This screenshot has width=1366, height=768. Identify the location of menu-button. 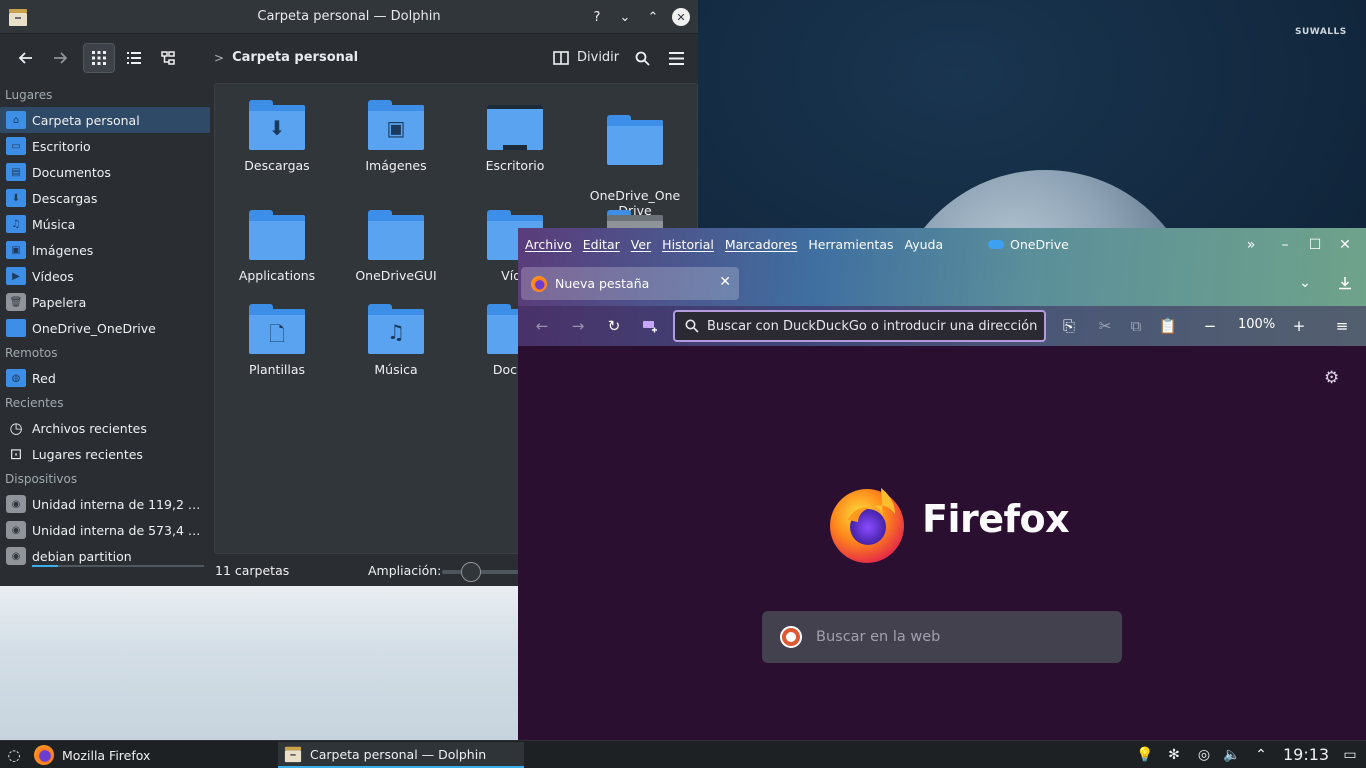
(676, 58).